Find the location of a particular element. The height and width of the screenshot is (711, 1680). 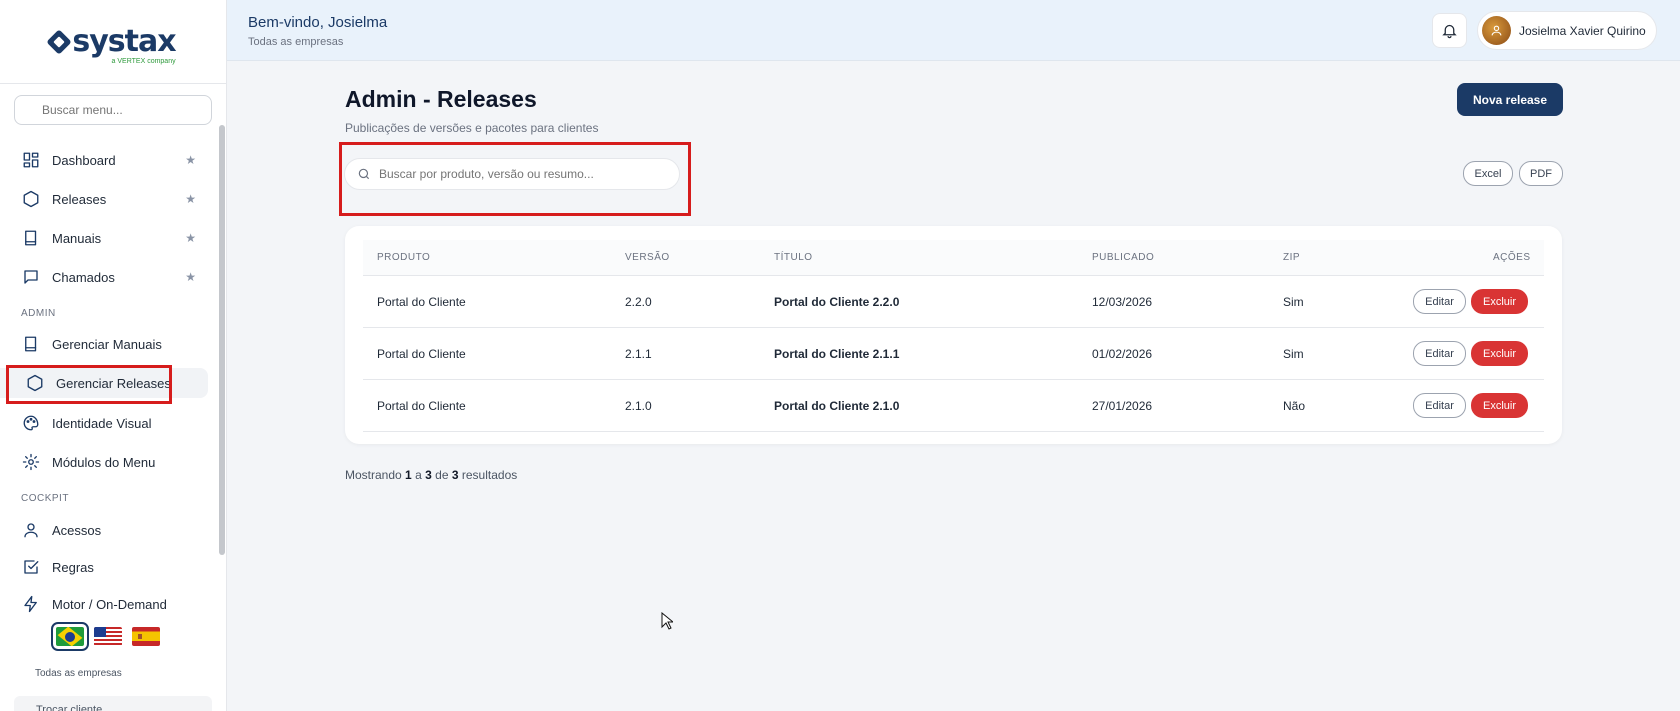

welcome-text: Bem-vindo, Josielma is located at coordinates (318, 22).